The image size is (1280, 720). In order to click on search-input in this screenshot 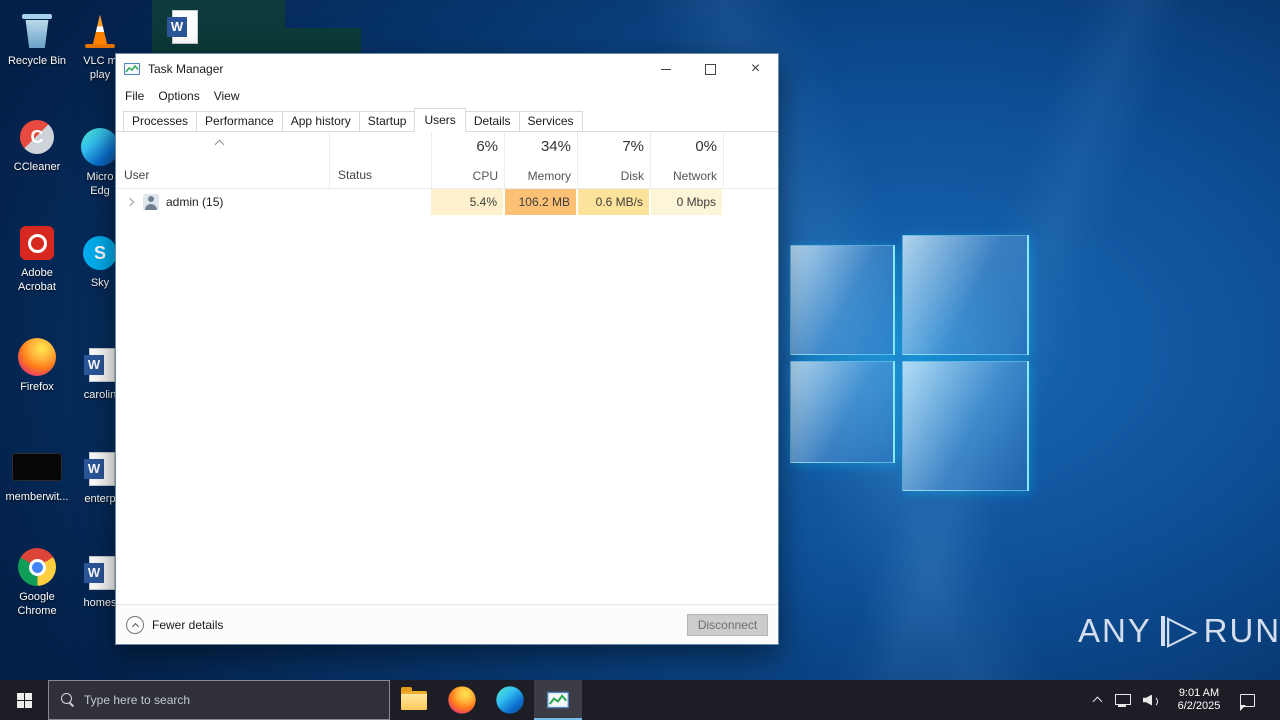, I will do `click(224, 700)`.